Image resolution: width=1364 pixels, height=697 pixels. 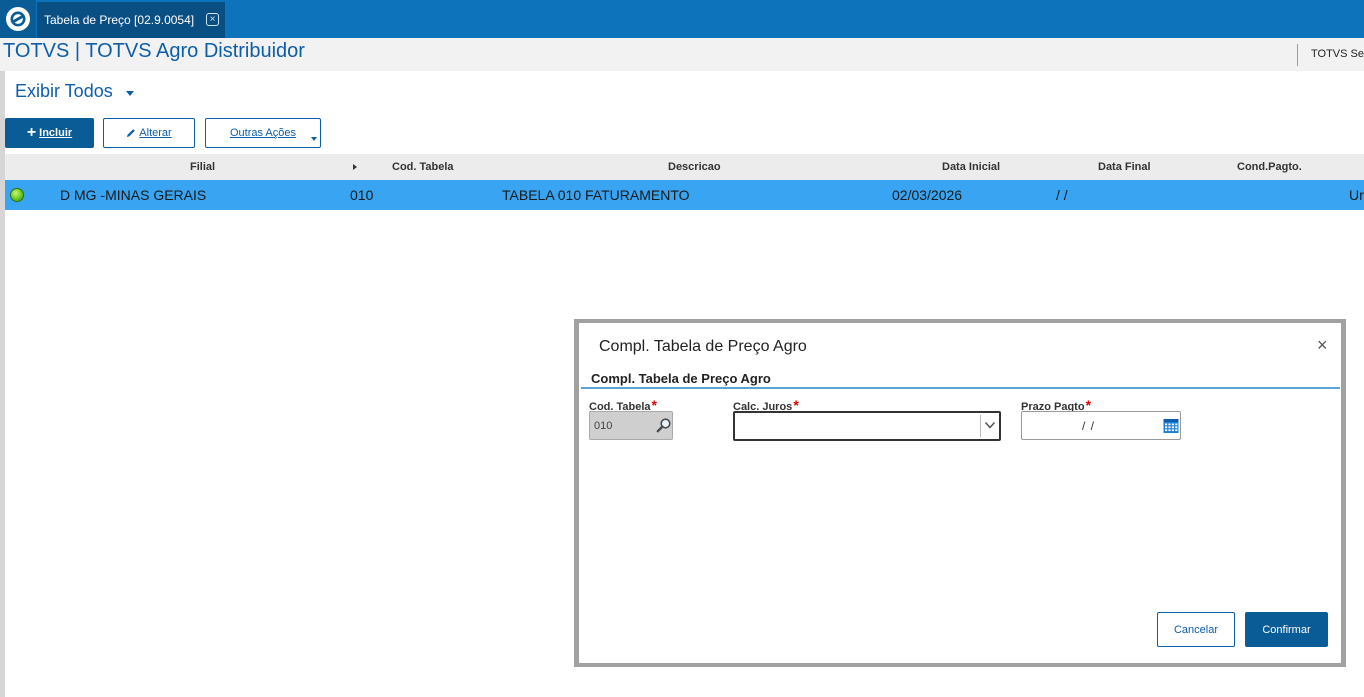 What do you see at coordinates (56, 133) in the screenshot?
I see `incluir-label: Incluir` at bounding box center [56, 133].